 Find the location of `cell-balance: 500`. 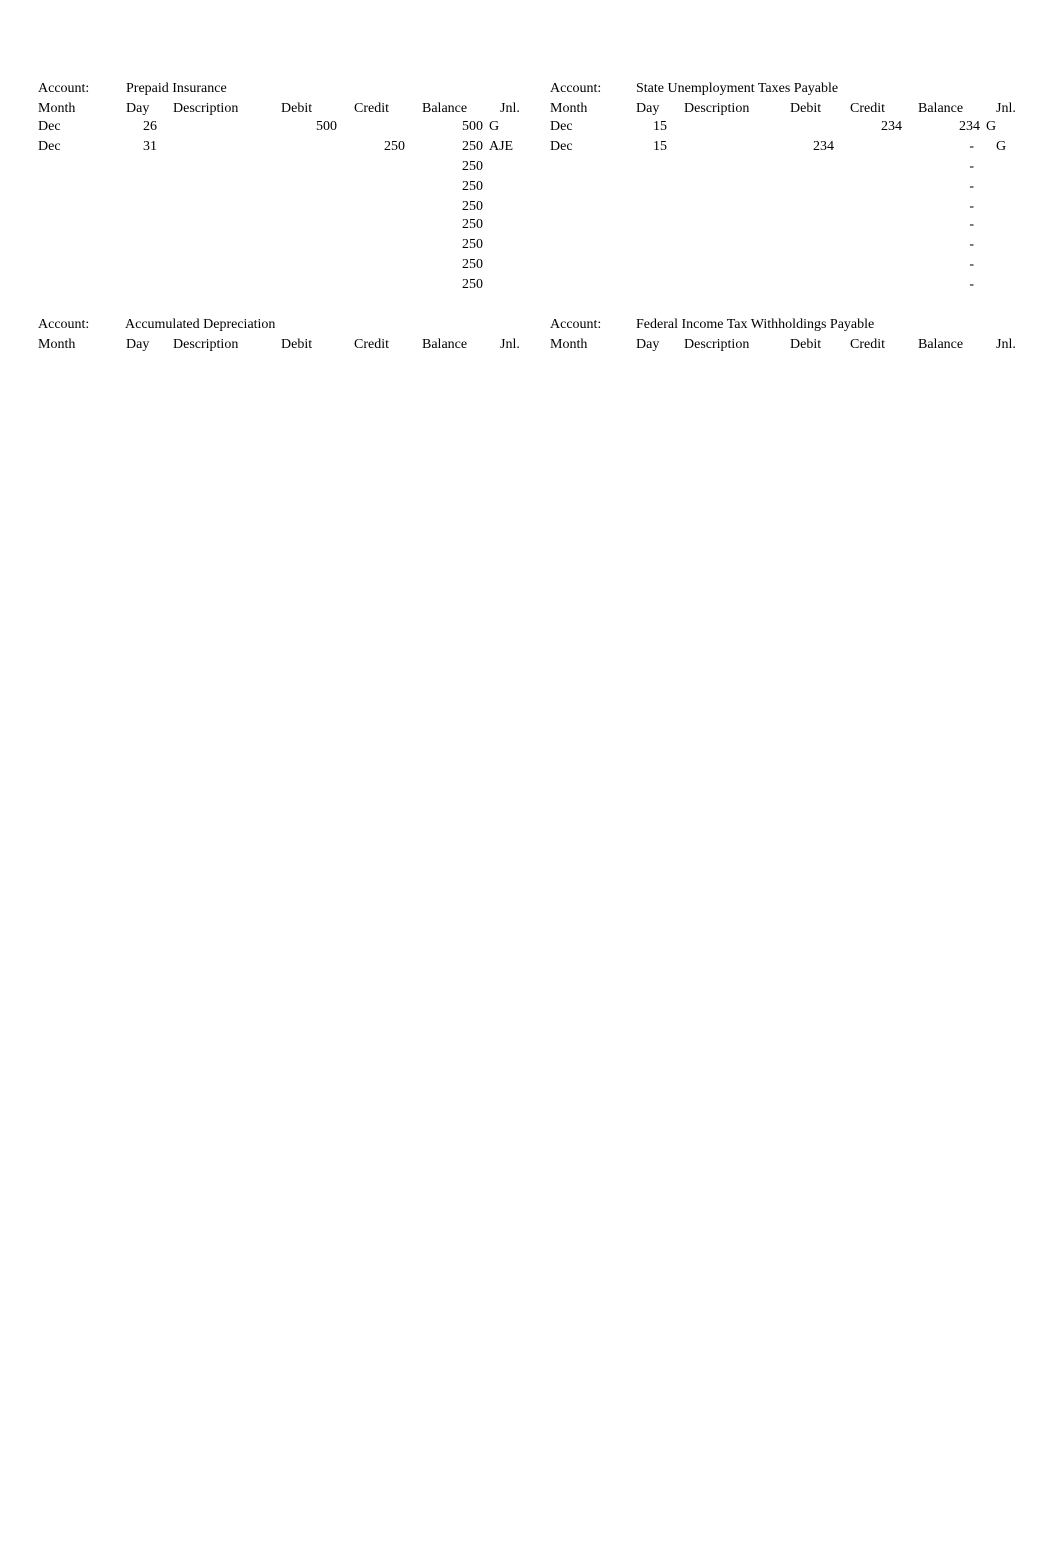

cell-balance: 500 is located at coordinates (472, 126).